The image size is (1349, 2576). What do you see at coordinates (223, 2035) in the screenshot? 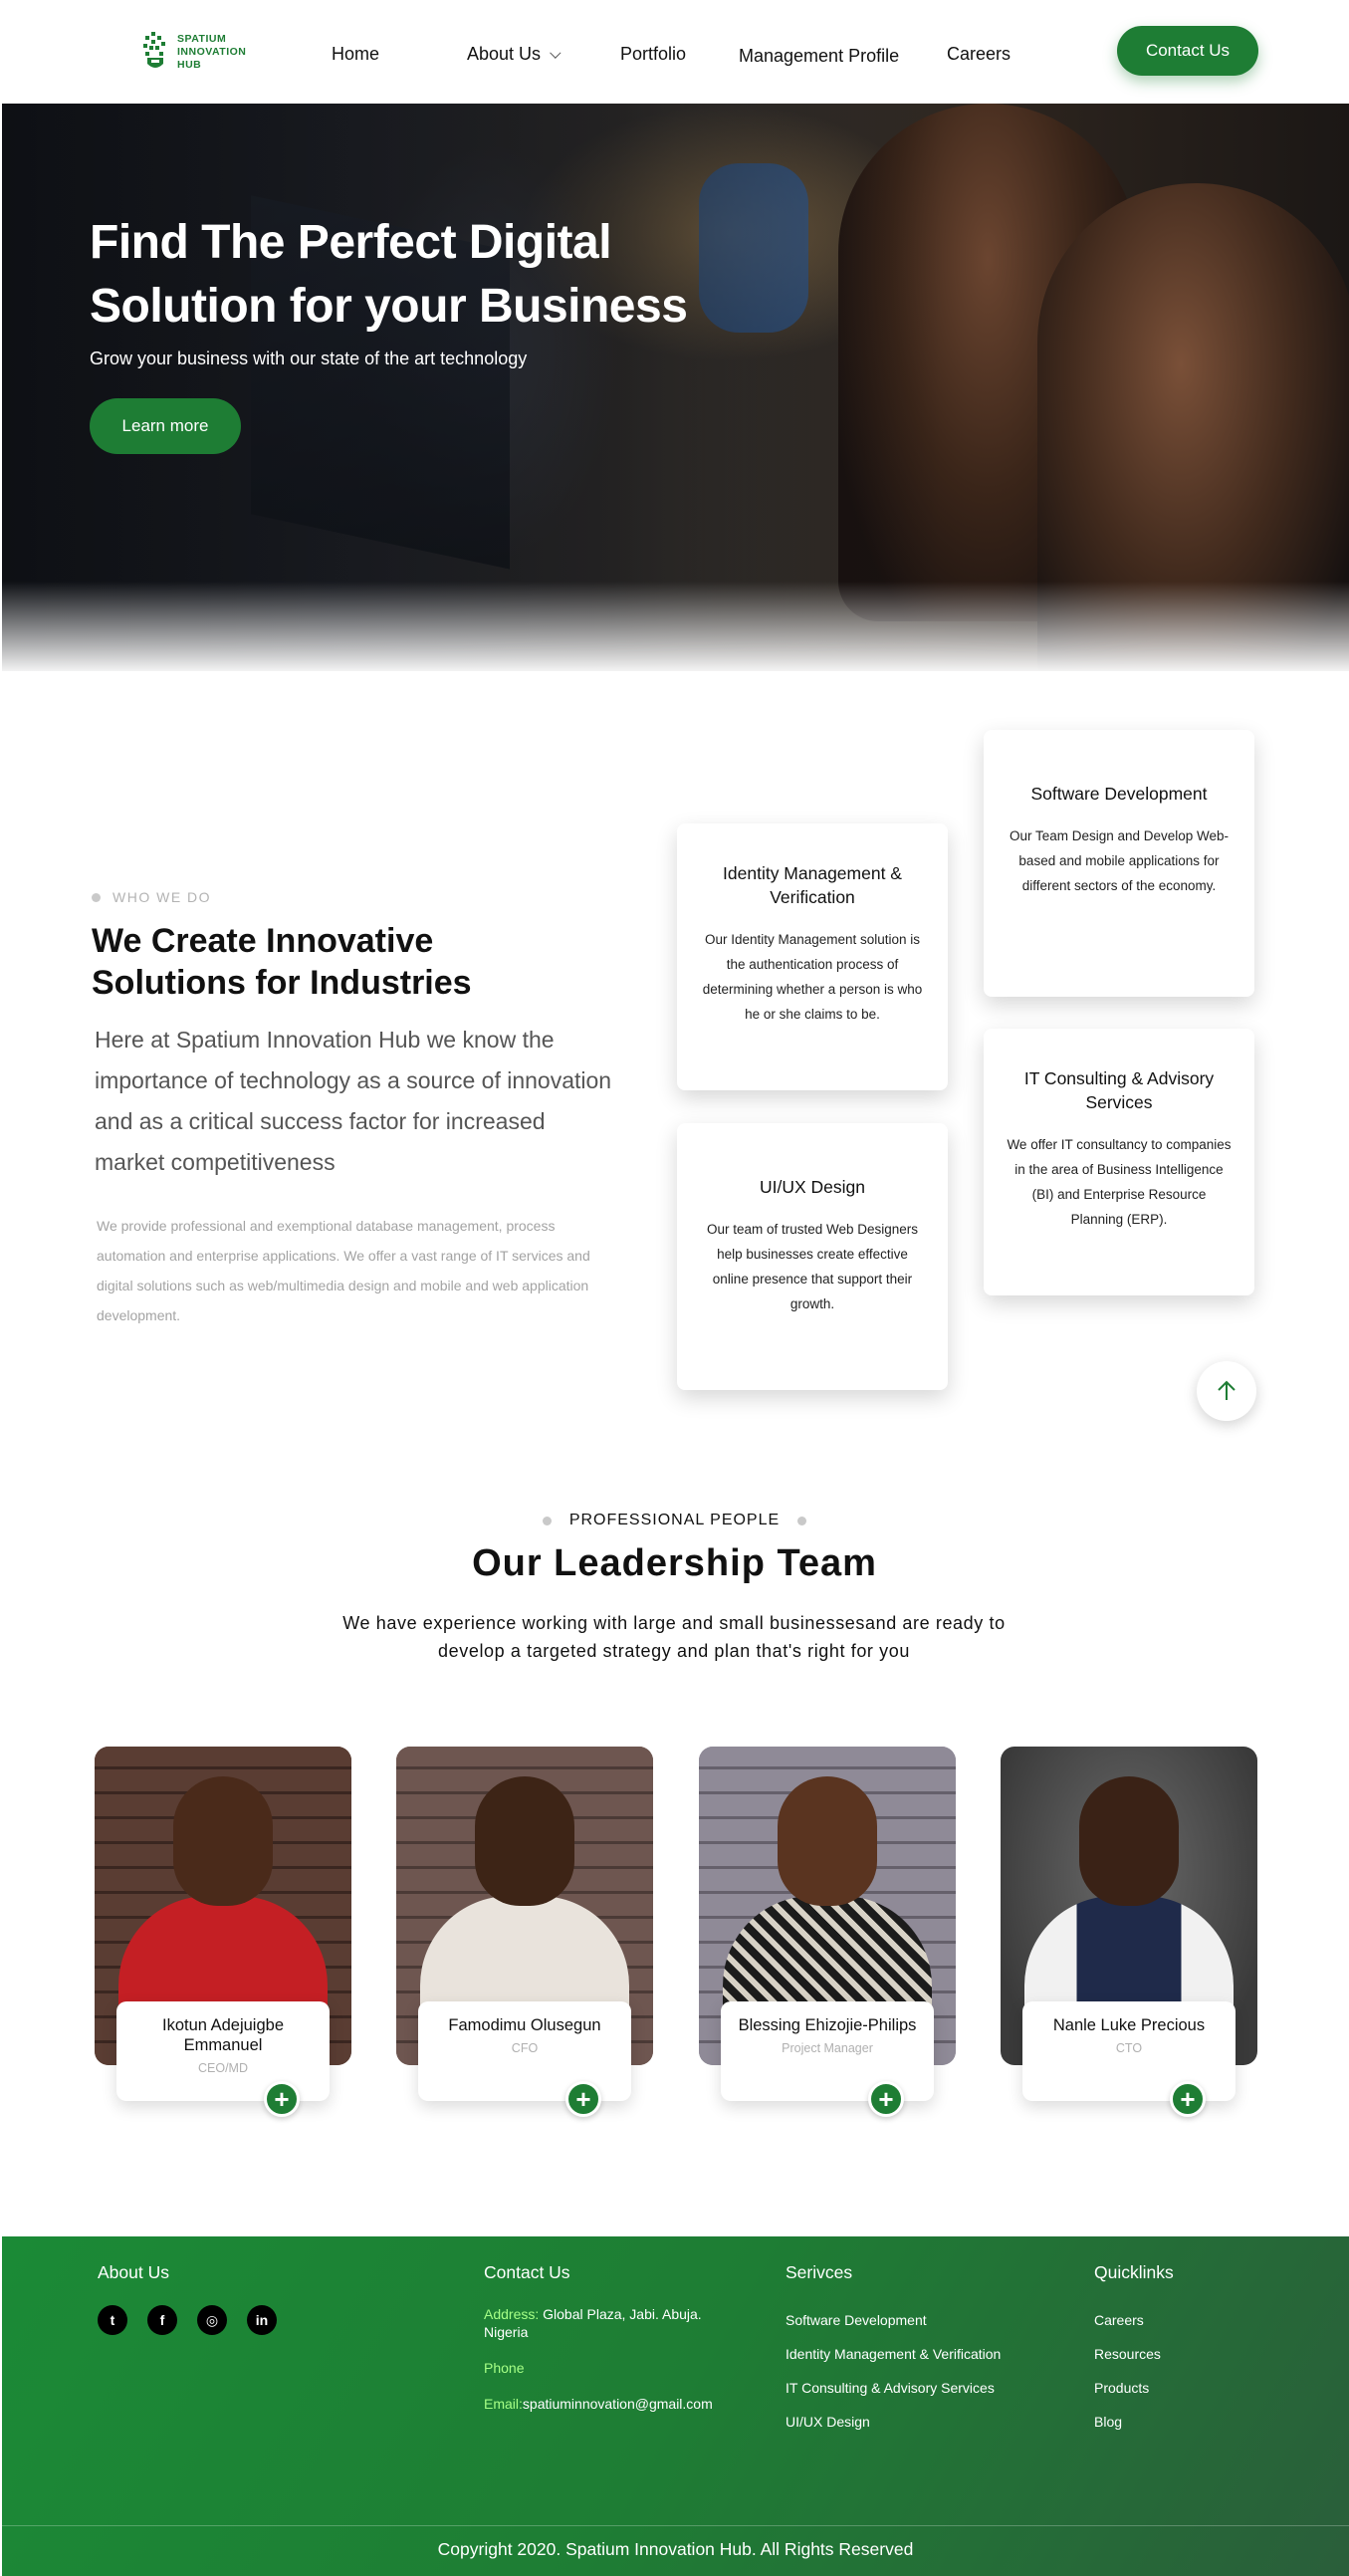
I see `member-name: Ikotun Adejuigbe Emmanuel` at bounding box center [223, 2035].